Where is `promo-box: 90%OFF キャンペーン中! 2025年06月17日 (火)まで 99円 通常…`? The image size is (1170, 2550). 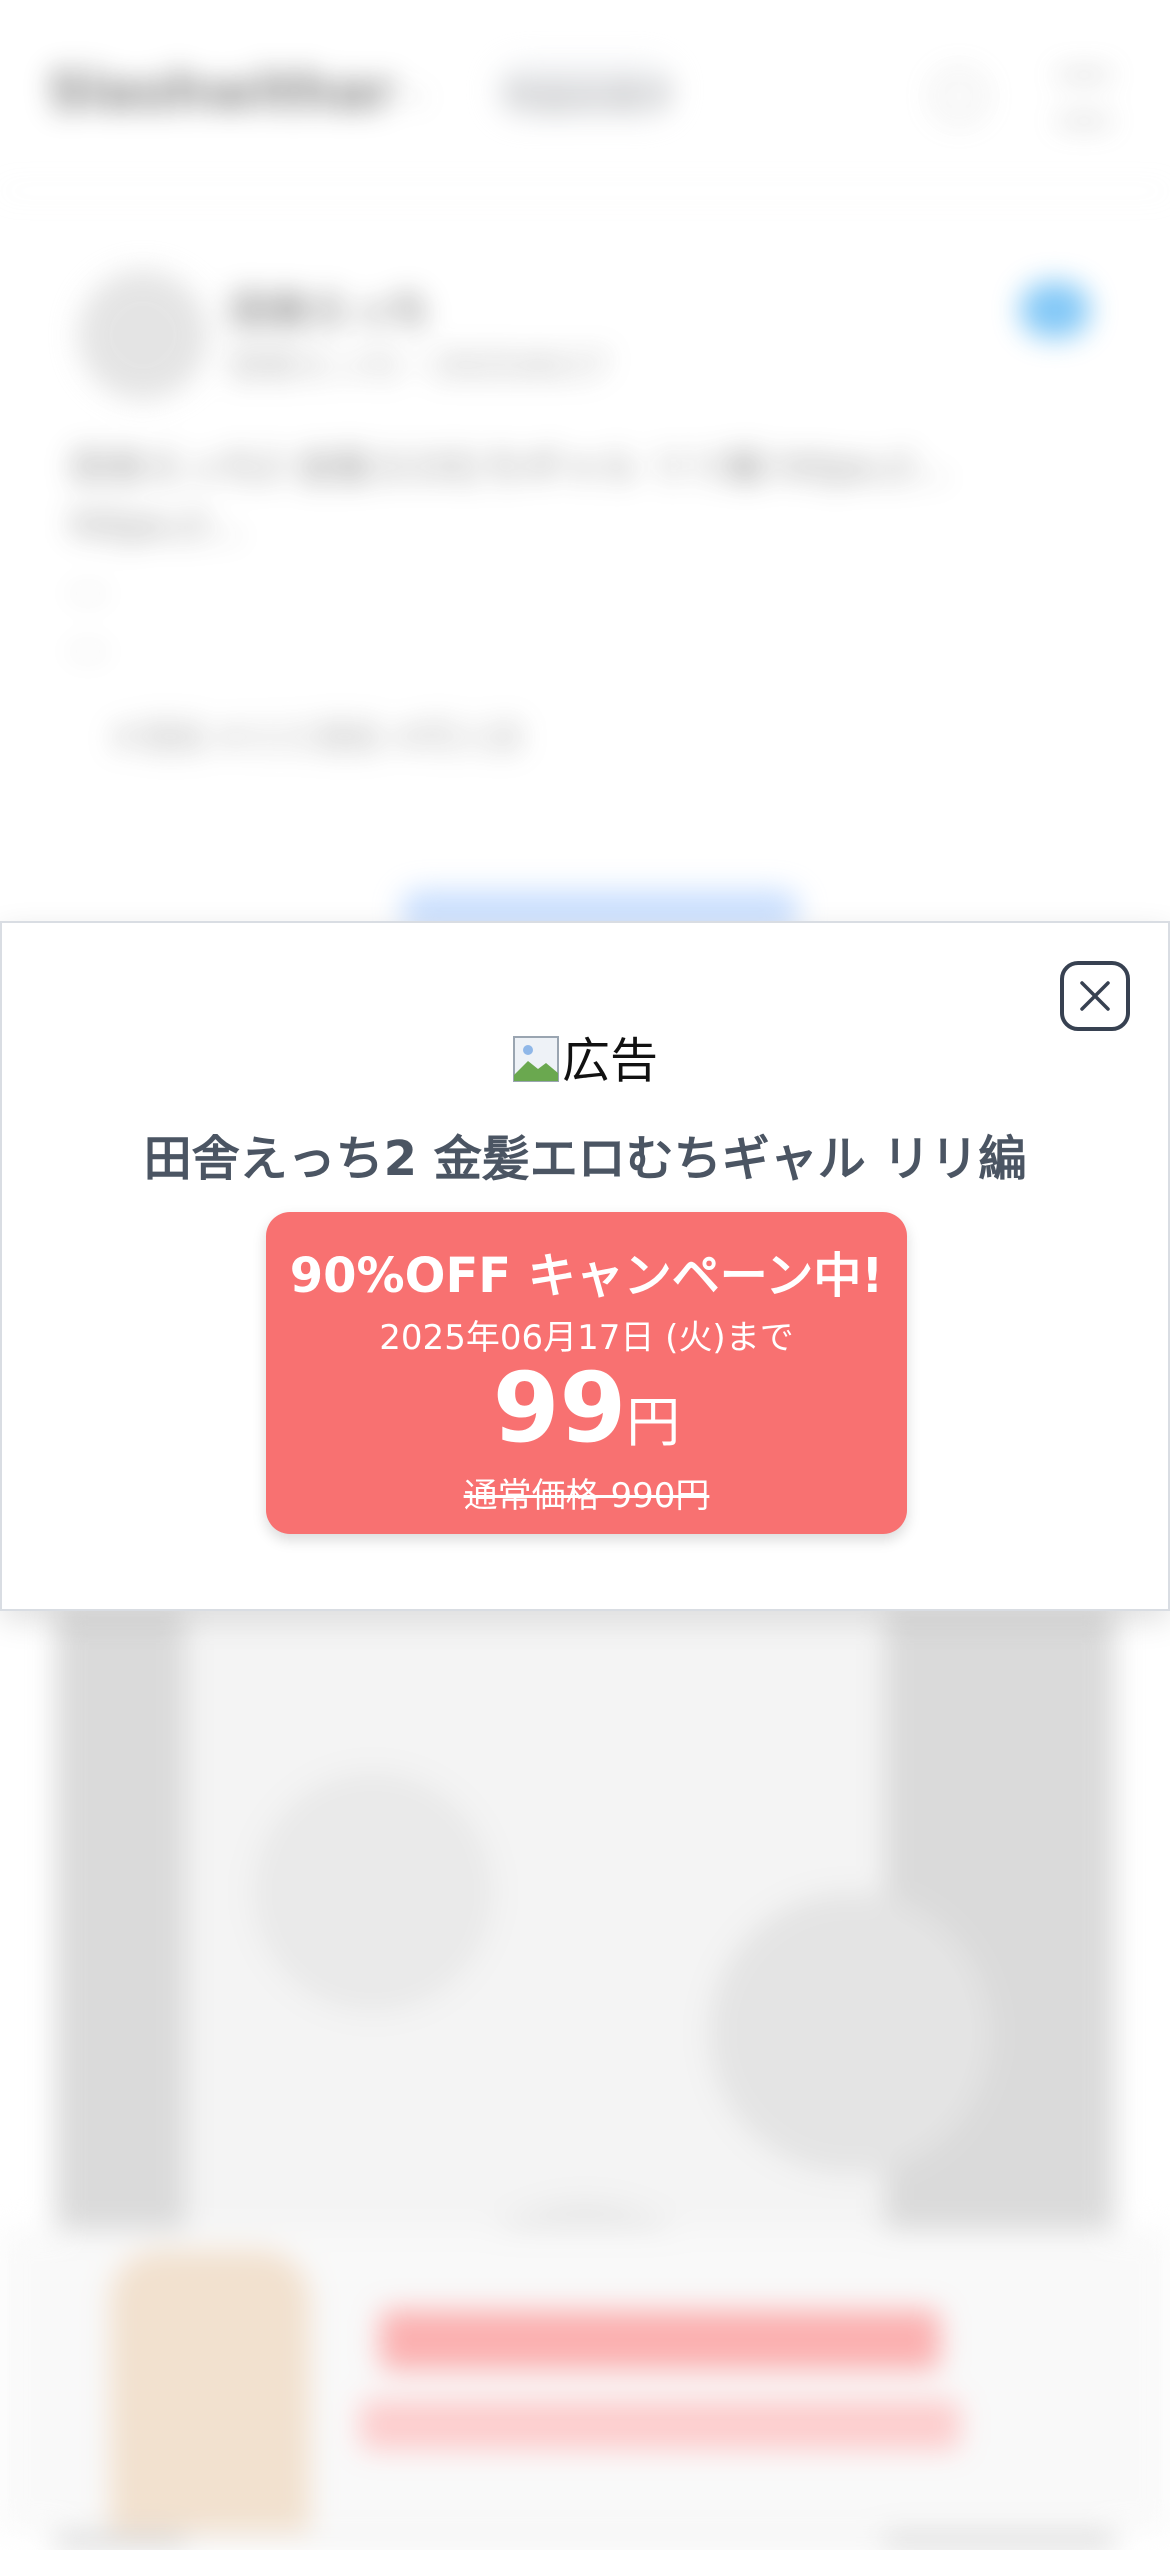
promo-box: 90%OFF キャンペーン中! 2025年06月17日 (火)まで 99円 通常… is located at coordinates (586, 1373).